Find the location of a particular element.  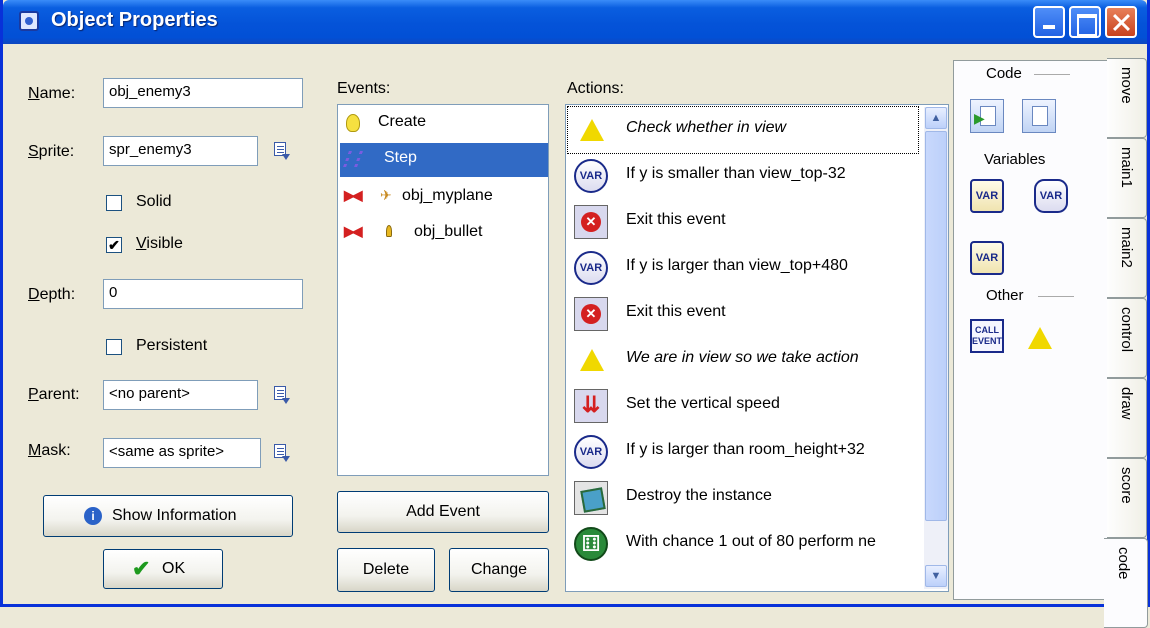

event-label: obj_myplane is located at coordinates (447, 195).